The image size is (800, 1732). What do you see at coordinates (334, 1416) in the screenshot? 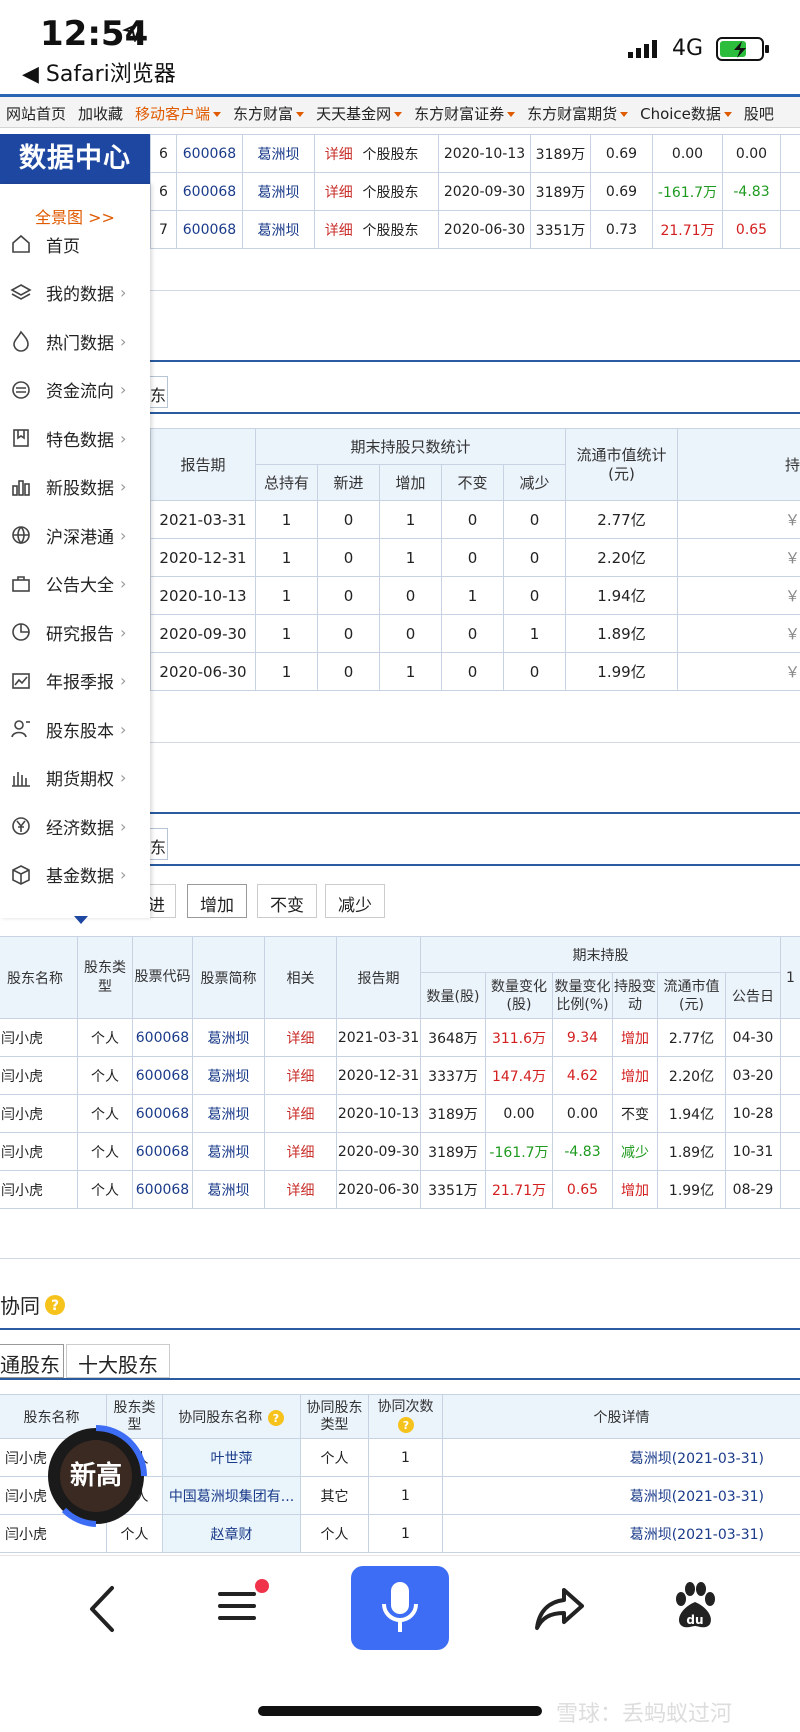
I see `th-co-type: 协同股东类型` at bounding box center [334, 1416].